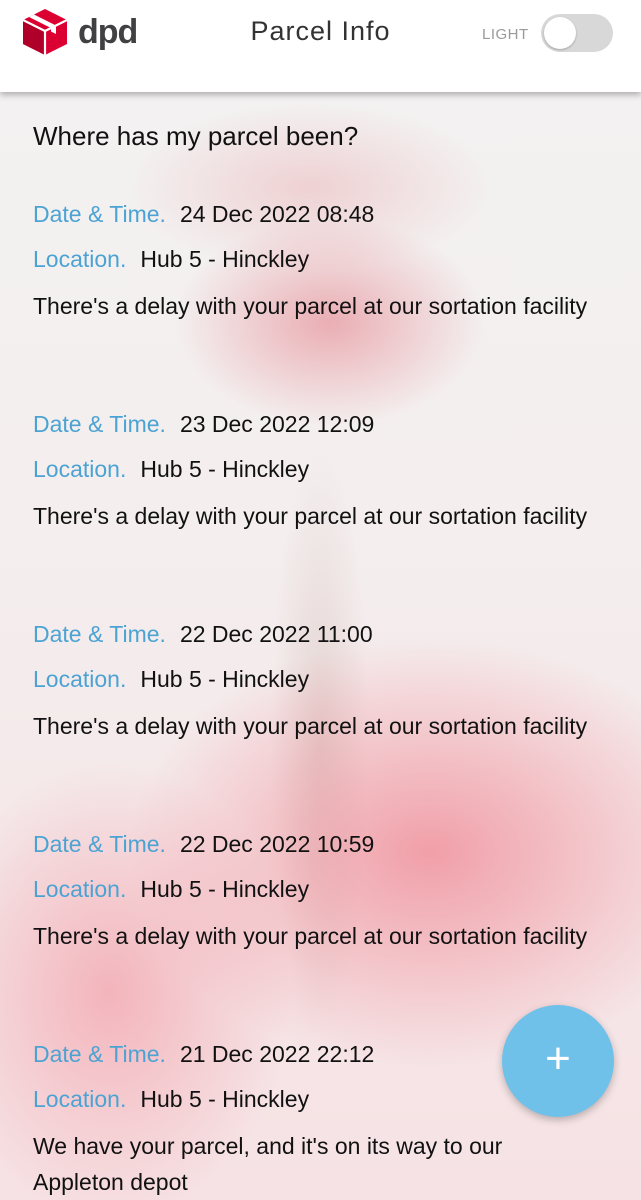  Describe the element at coordinates (276, 634) in the screenshot. I see `datetime-value: 22 Dec 2022 11:00` at that location.